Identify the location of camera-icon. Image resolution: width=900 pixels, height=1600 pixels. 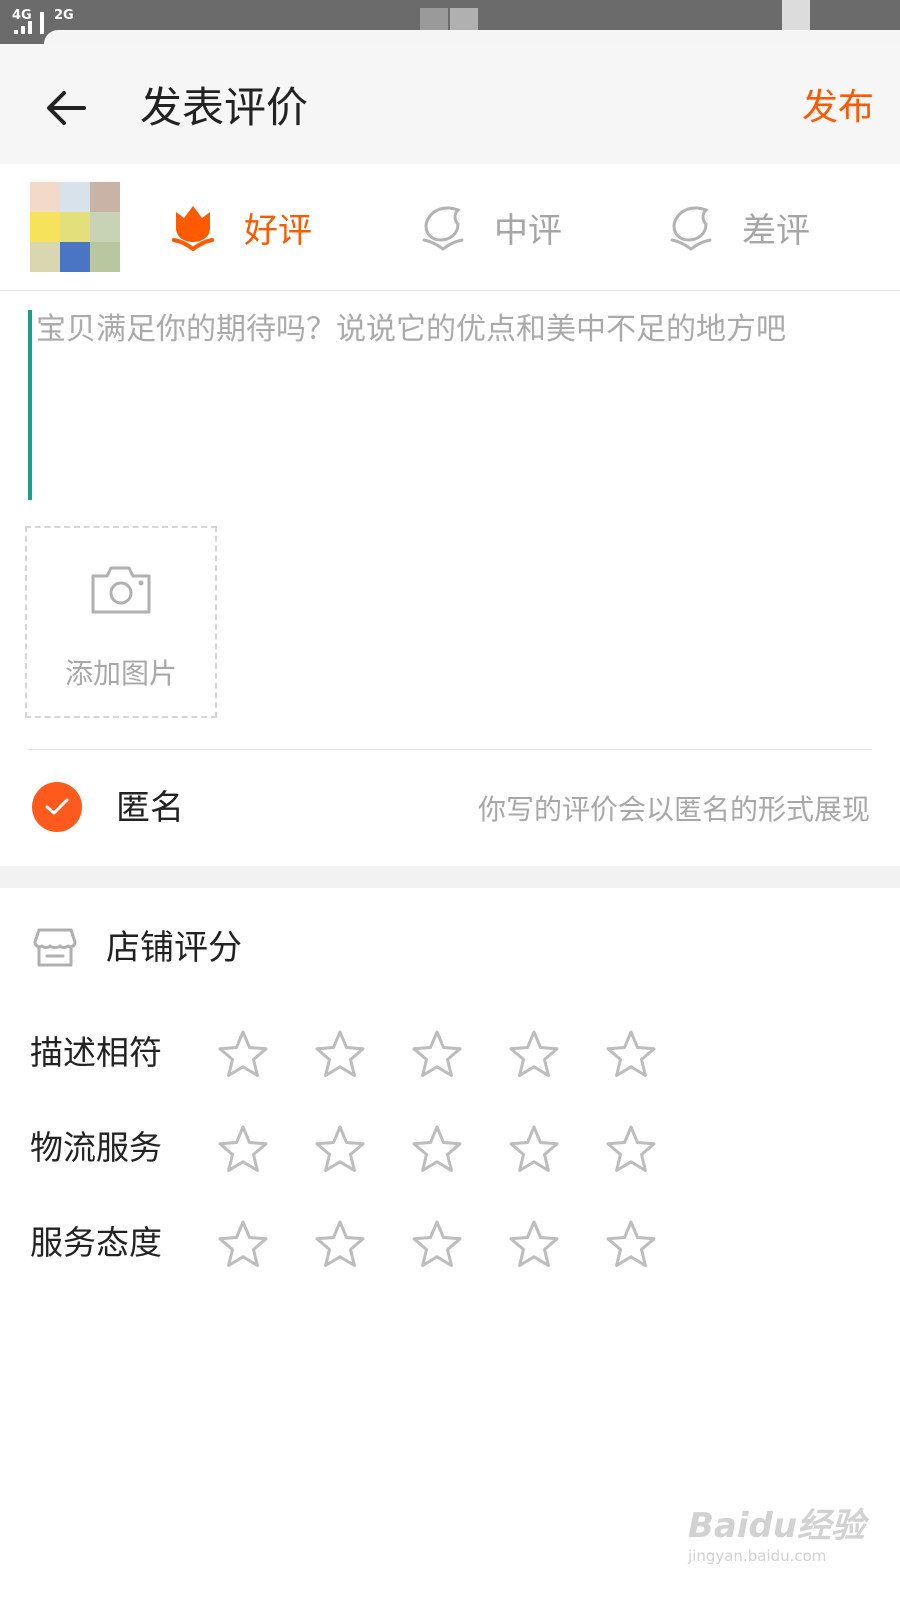
(121, 590).